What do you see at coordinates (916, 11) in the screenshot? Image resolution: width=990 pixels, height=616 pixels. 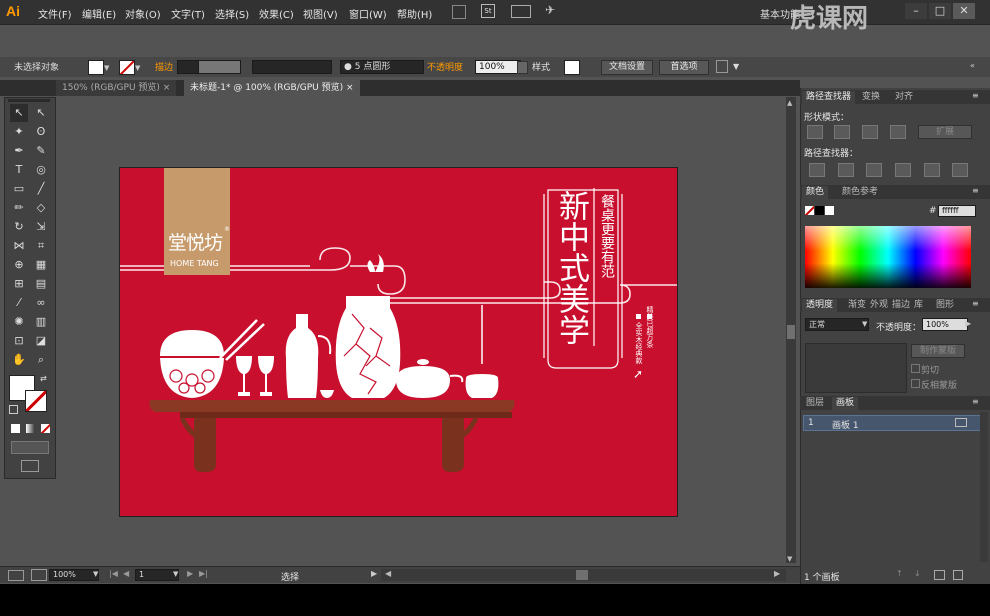 I see `minimize-button: –` at bounding box center [916, 11].